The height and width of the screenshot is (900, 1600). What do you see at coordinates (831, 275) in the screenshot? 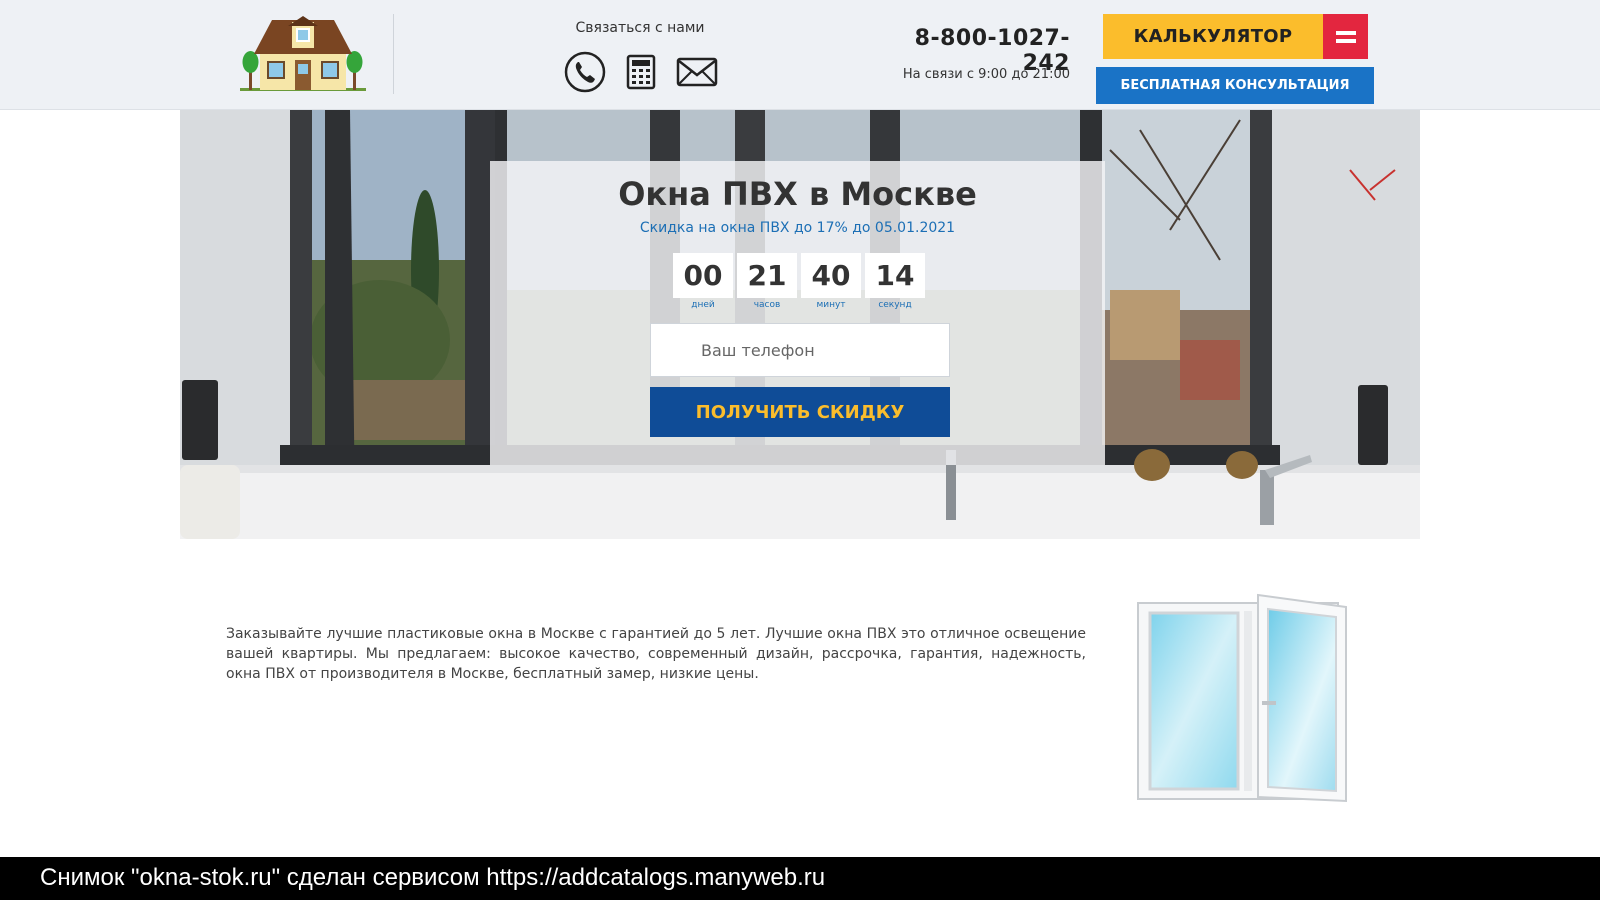
I see `timer-minutes-value: 40` at bounding box center [831, 275].